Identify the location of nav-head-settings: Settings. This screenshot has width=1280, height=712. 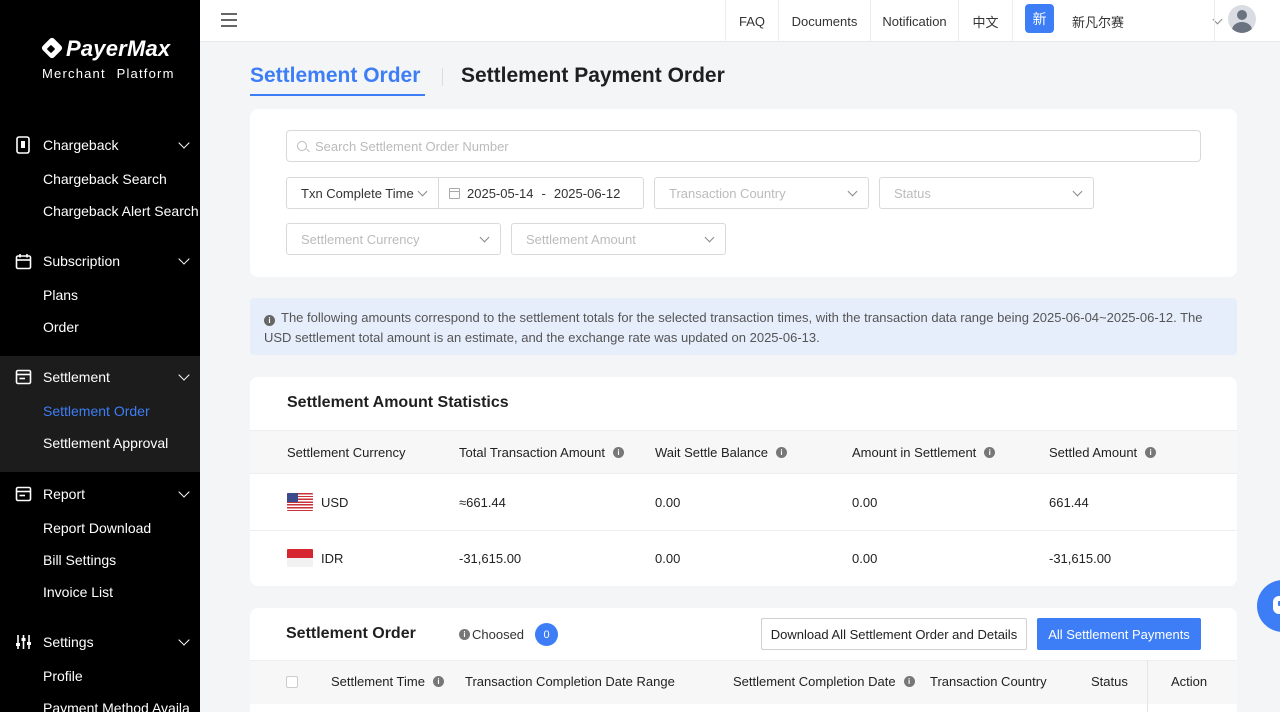
(100, 642).